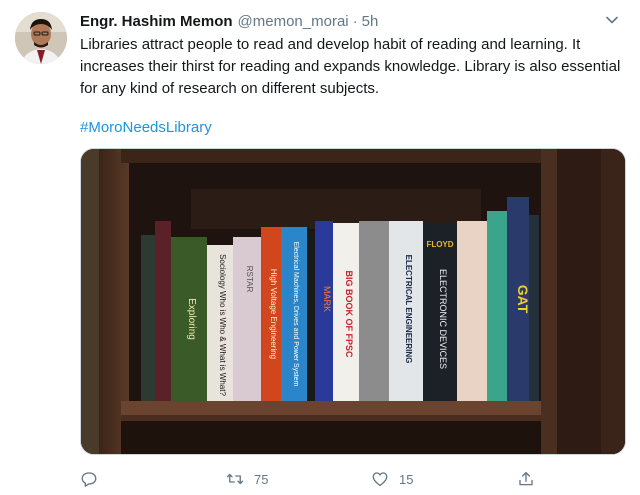 The image size is (640, 495). I want to click on reply-icon, so click(89, 479).